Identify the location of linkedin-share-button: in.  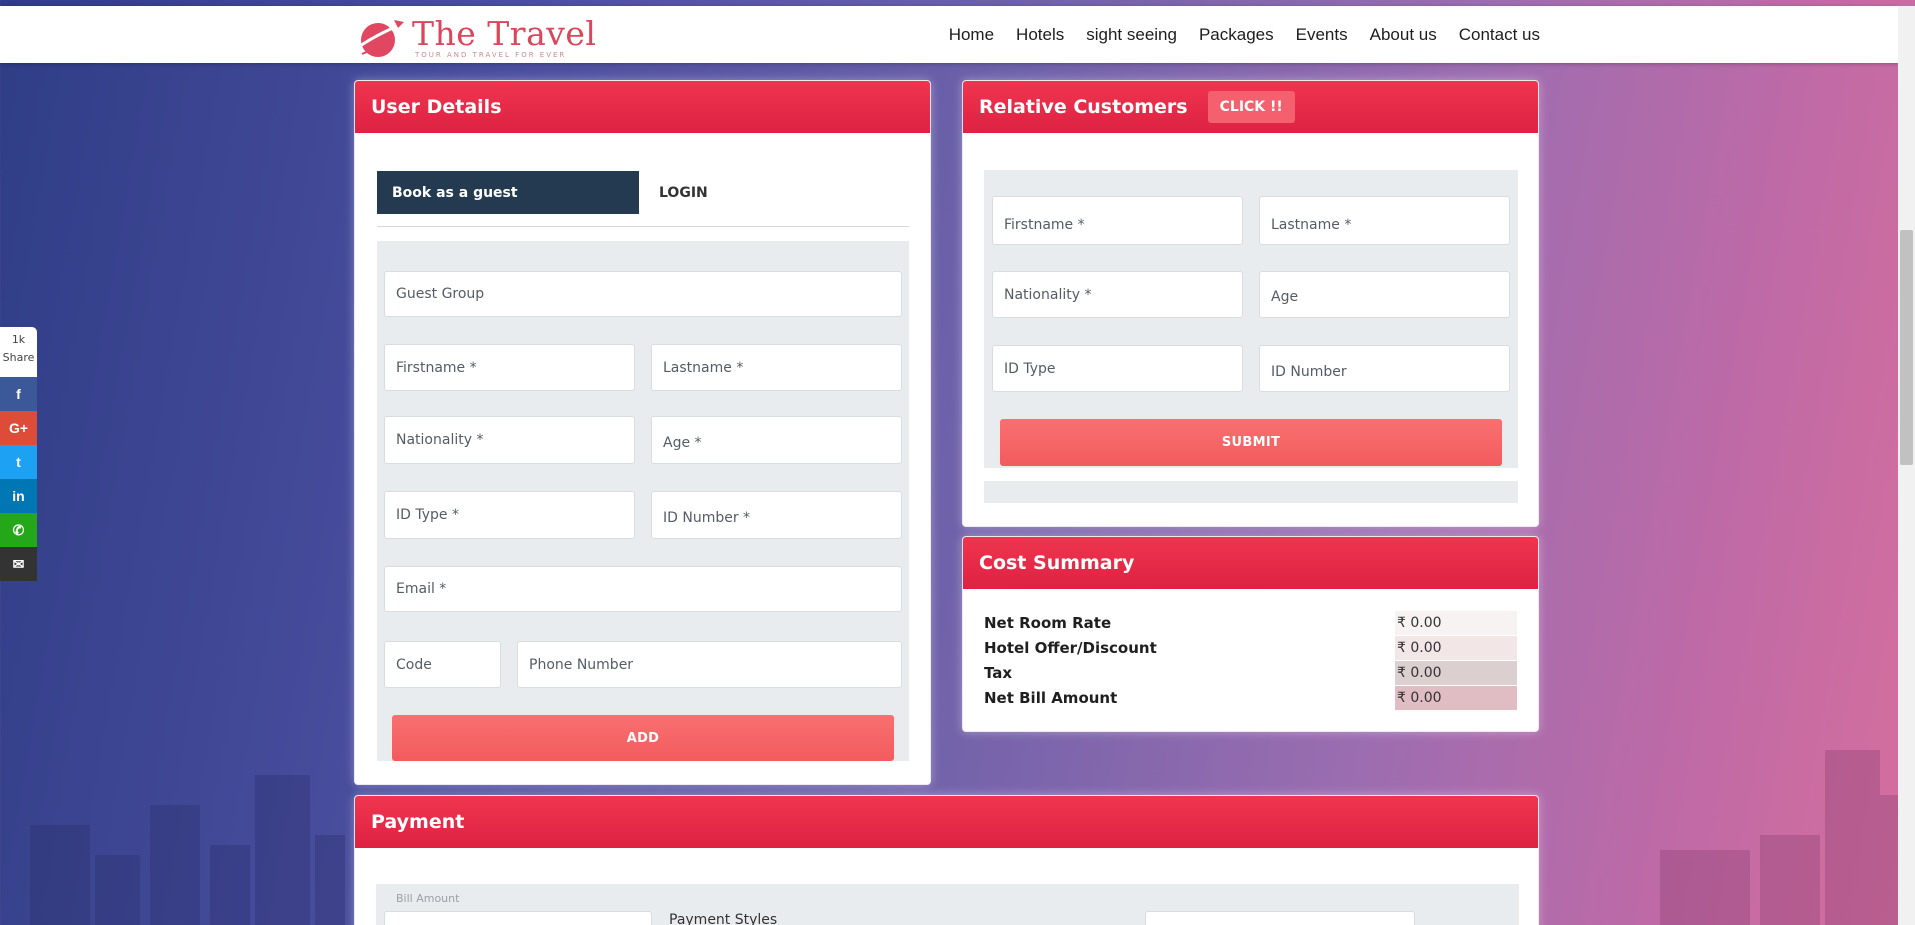
(18, 496).